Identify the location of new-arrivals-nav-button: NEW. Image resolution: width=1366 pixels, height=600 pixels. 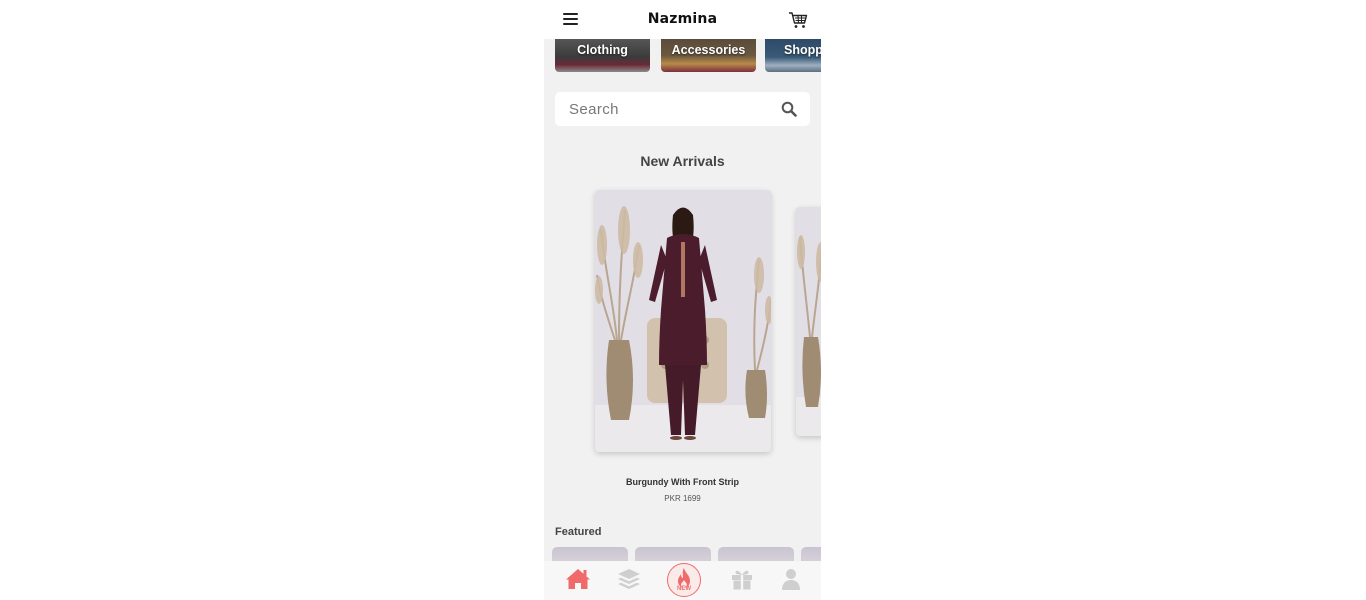
(684, 580).